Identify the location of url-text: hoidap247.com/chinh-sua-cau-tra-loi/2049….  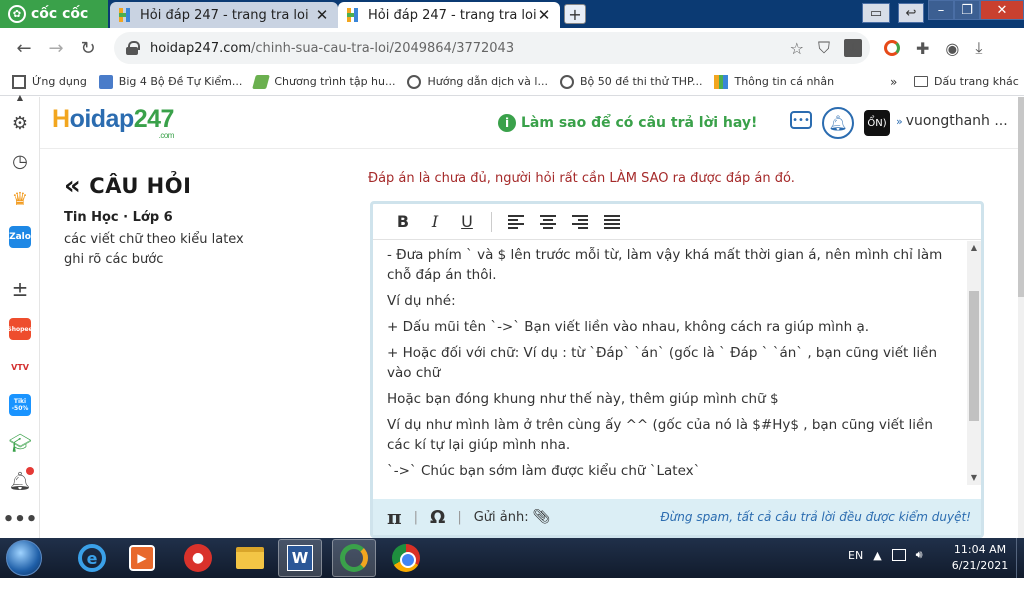
(332, 48).